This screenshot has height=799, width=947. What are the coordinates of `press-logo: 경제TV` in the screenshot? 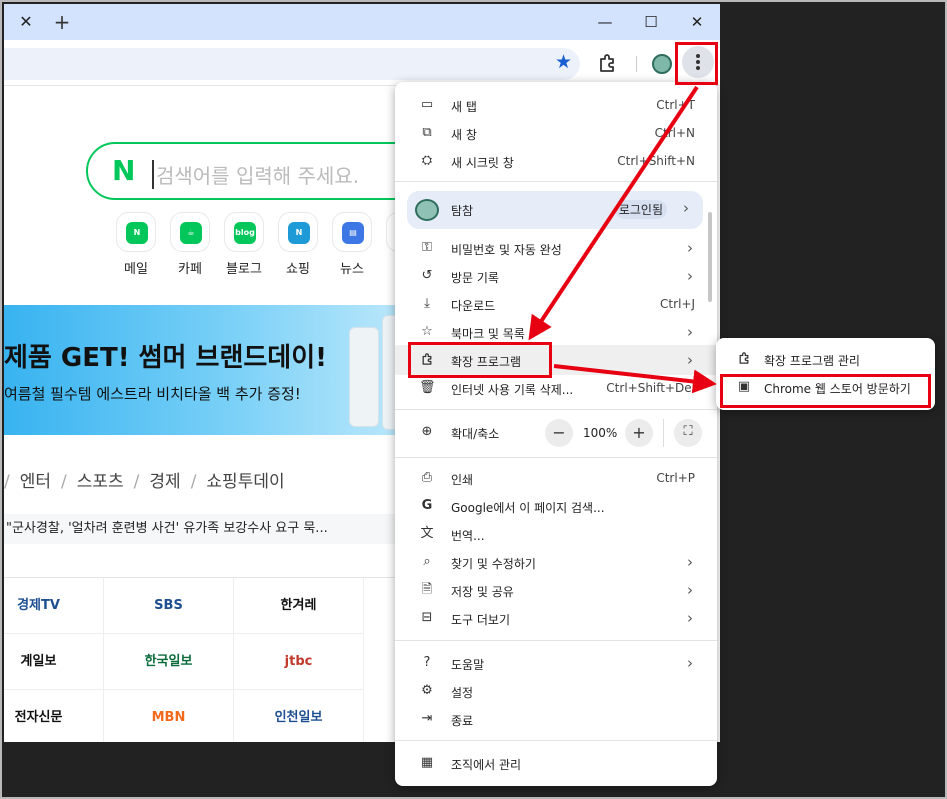 It's located at (54, 606).